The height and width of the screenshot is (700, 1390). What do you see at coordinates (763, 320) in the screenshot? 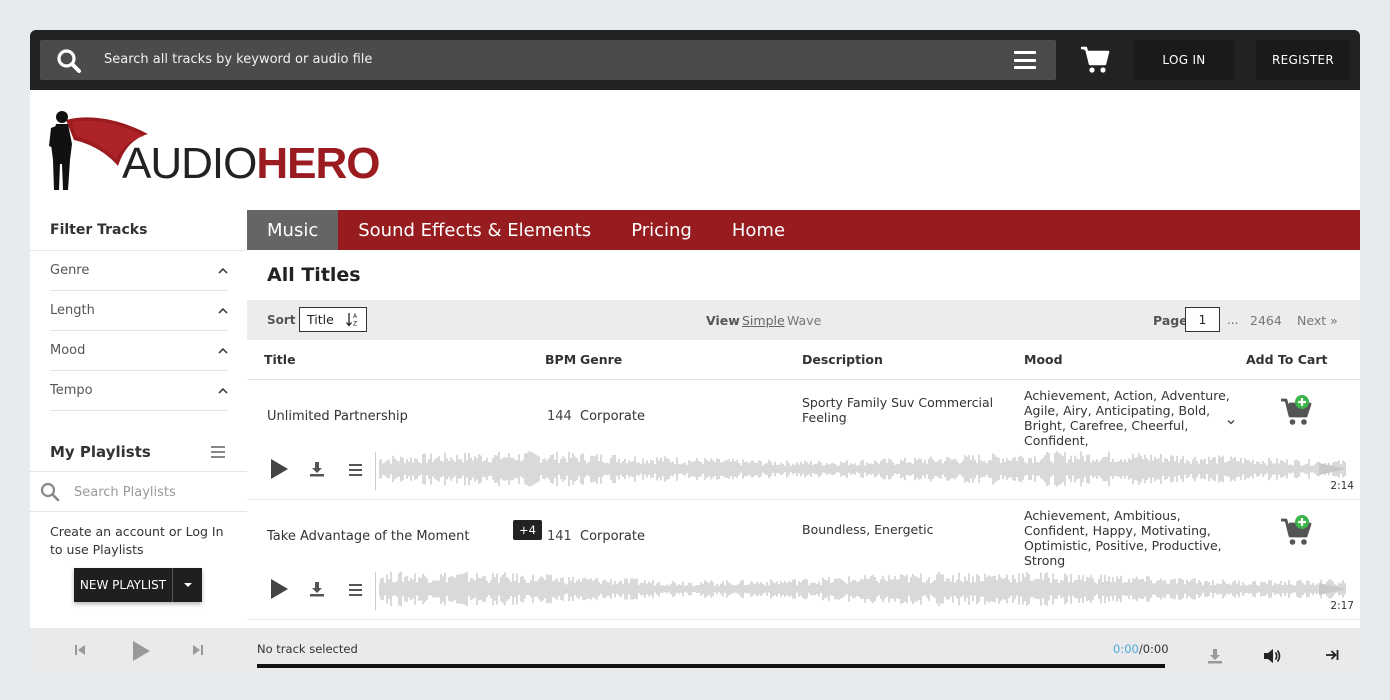
I see `view-simple-link: Simple` at bounding box center [763, 320].